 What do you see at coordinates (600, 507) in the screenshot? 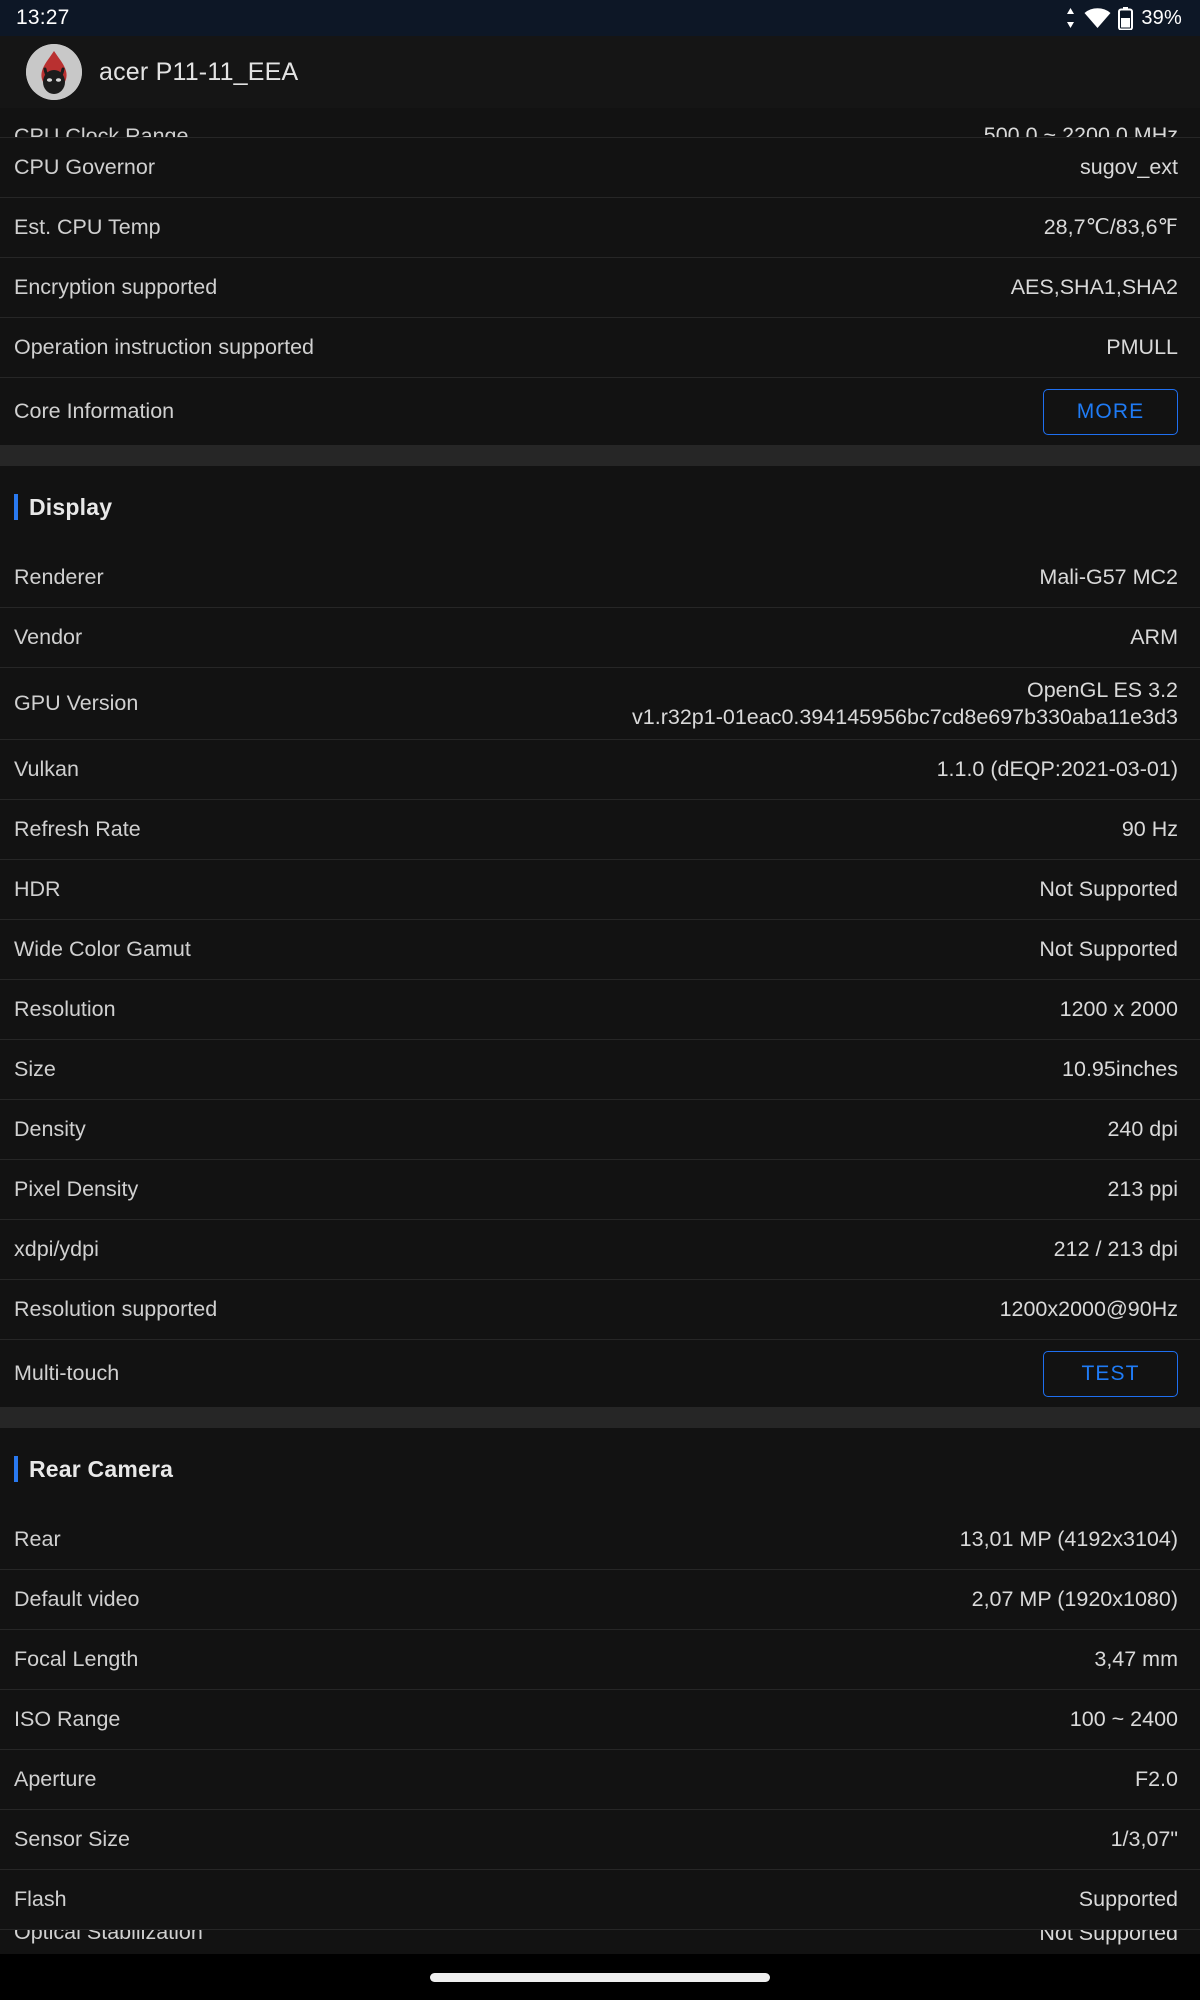
I see `section-header-display: Display` at bounding box center [600, 507].